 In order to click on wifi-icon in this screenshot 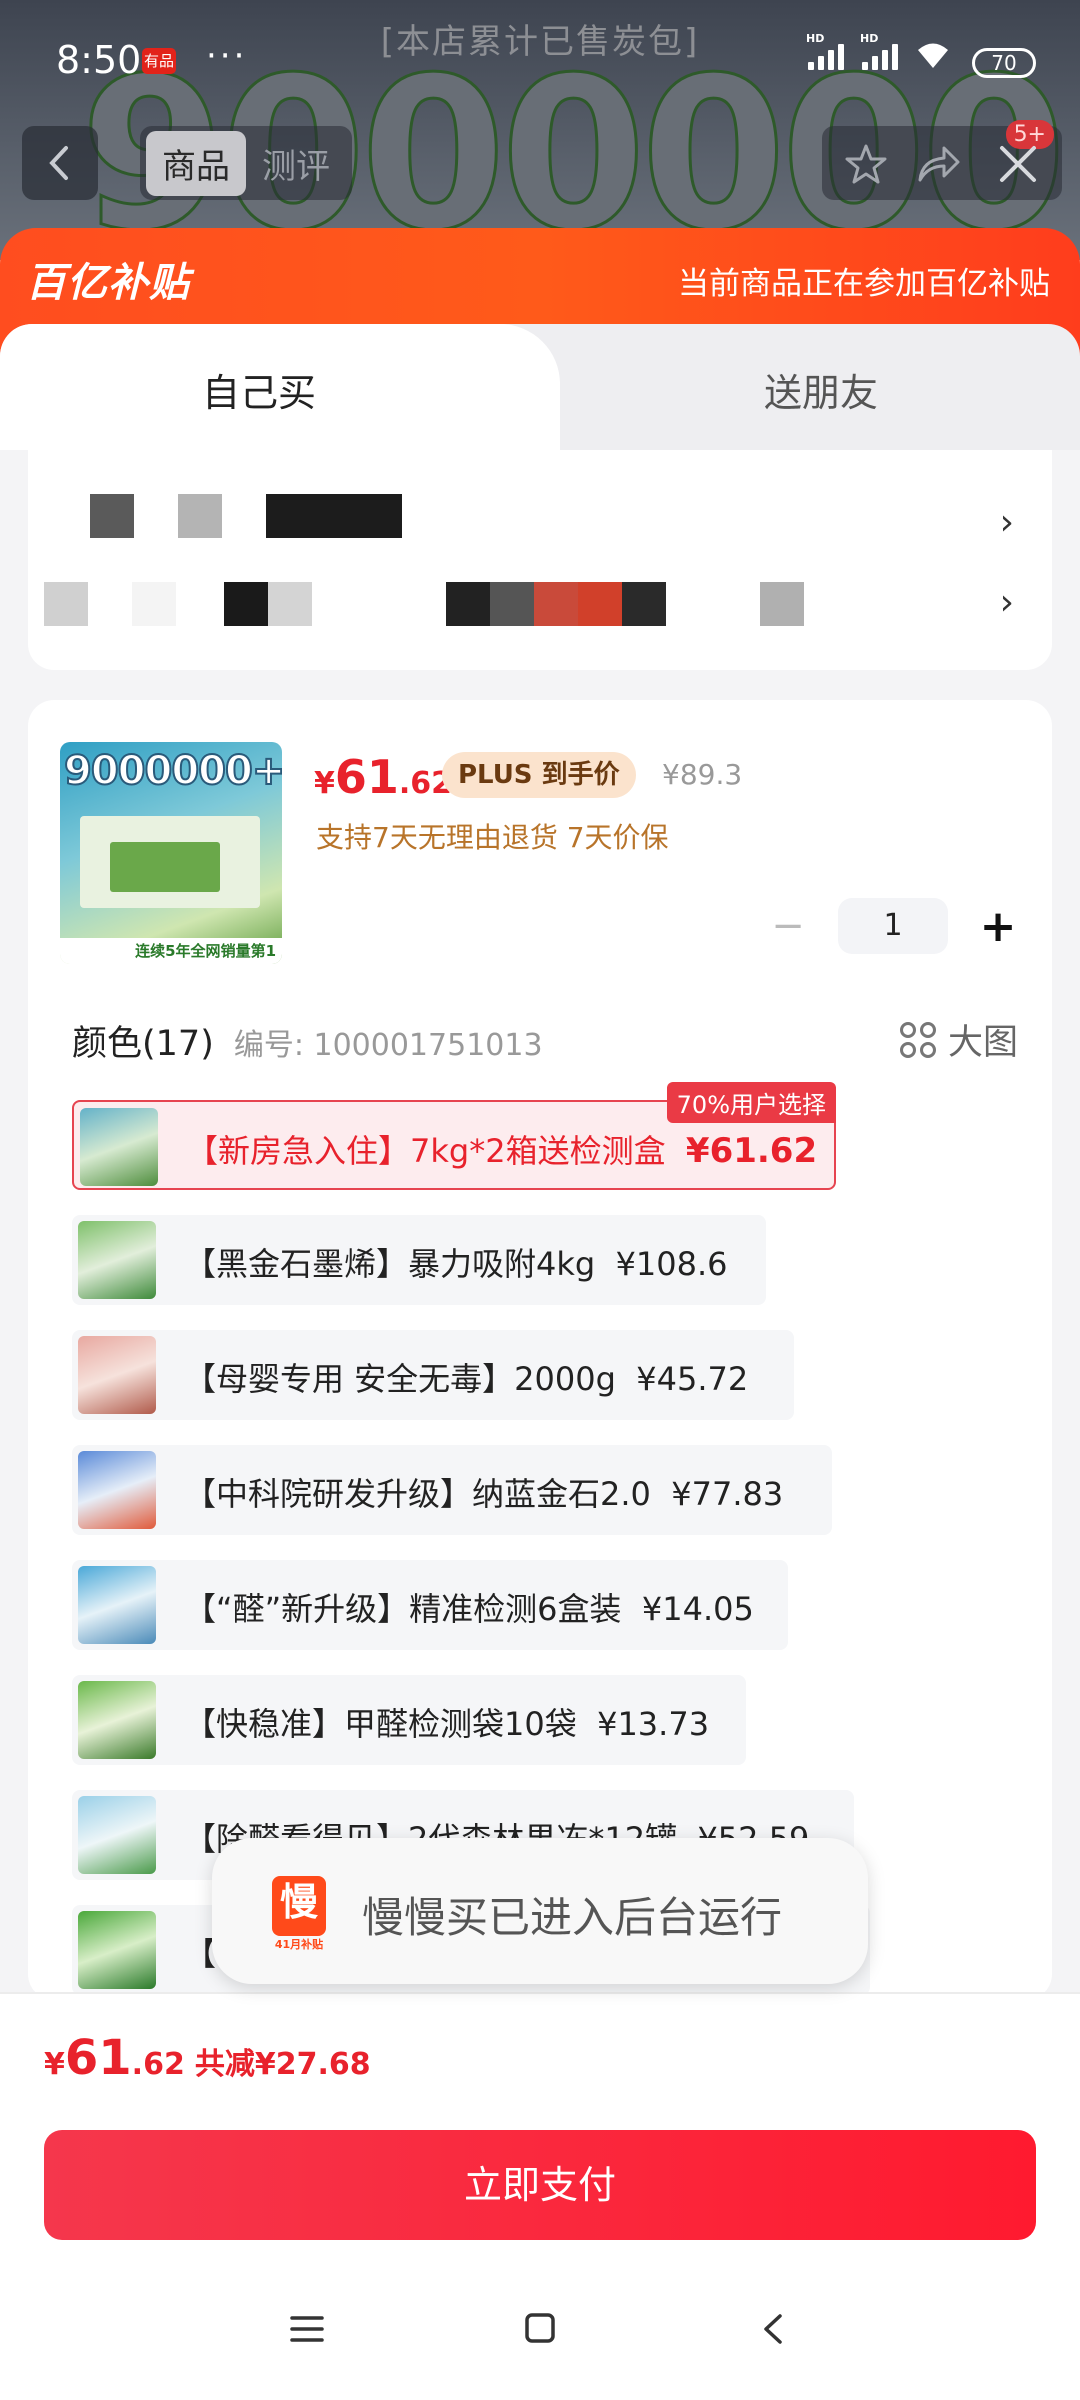, I will do `click(933, 55)`.